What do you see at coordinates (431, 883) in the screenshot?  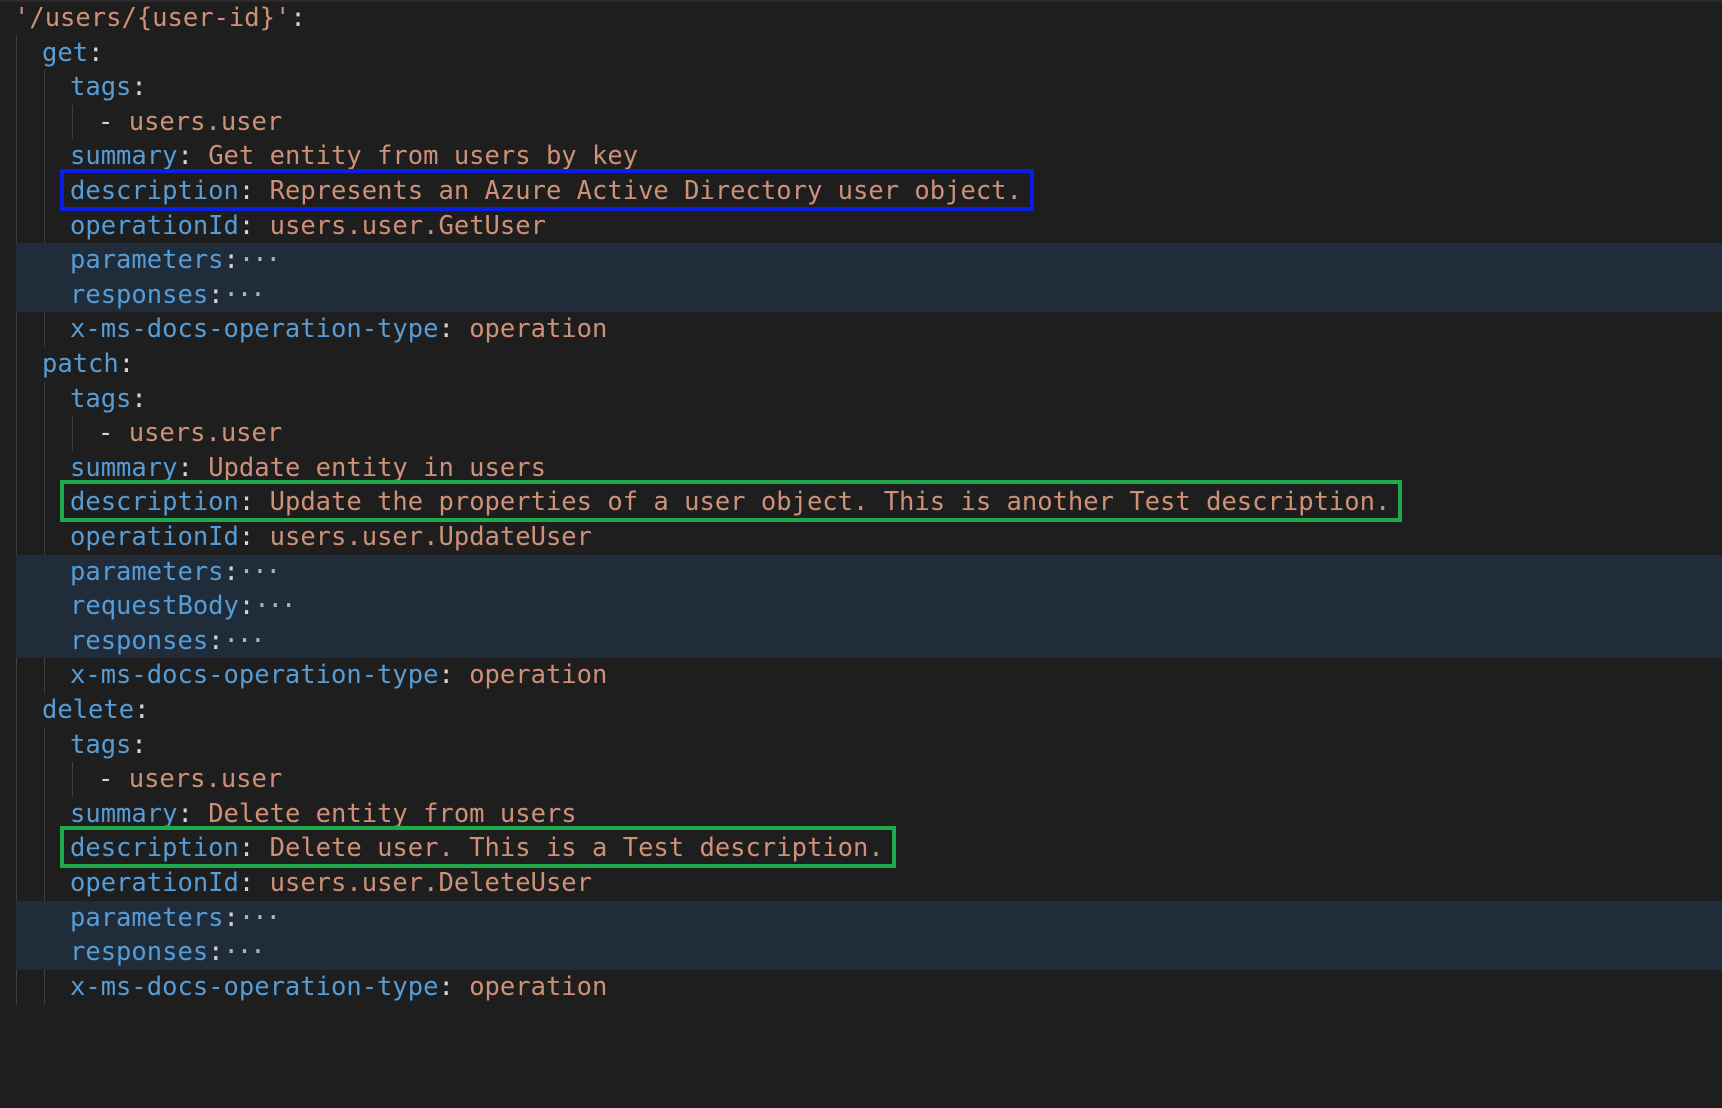 I see `yaml-value: users.user.DeleteUser` at bounding box center [431, 883].